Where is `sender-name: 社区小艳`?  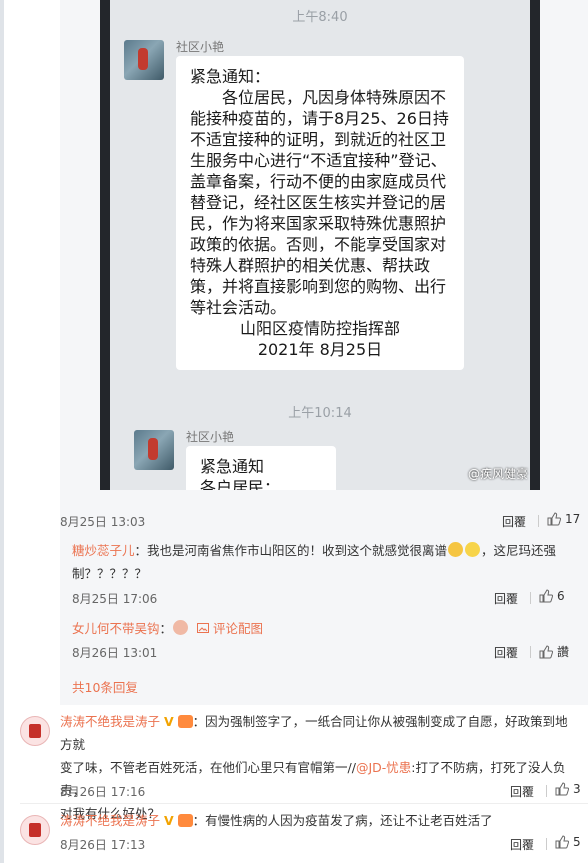
sender-name: 社区小艳 is located at coordinates (200, 47).